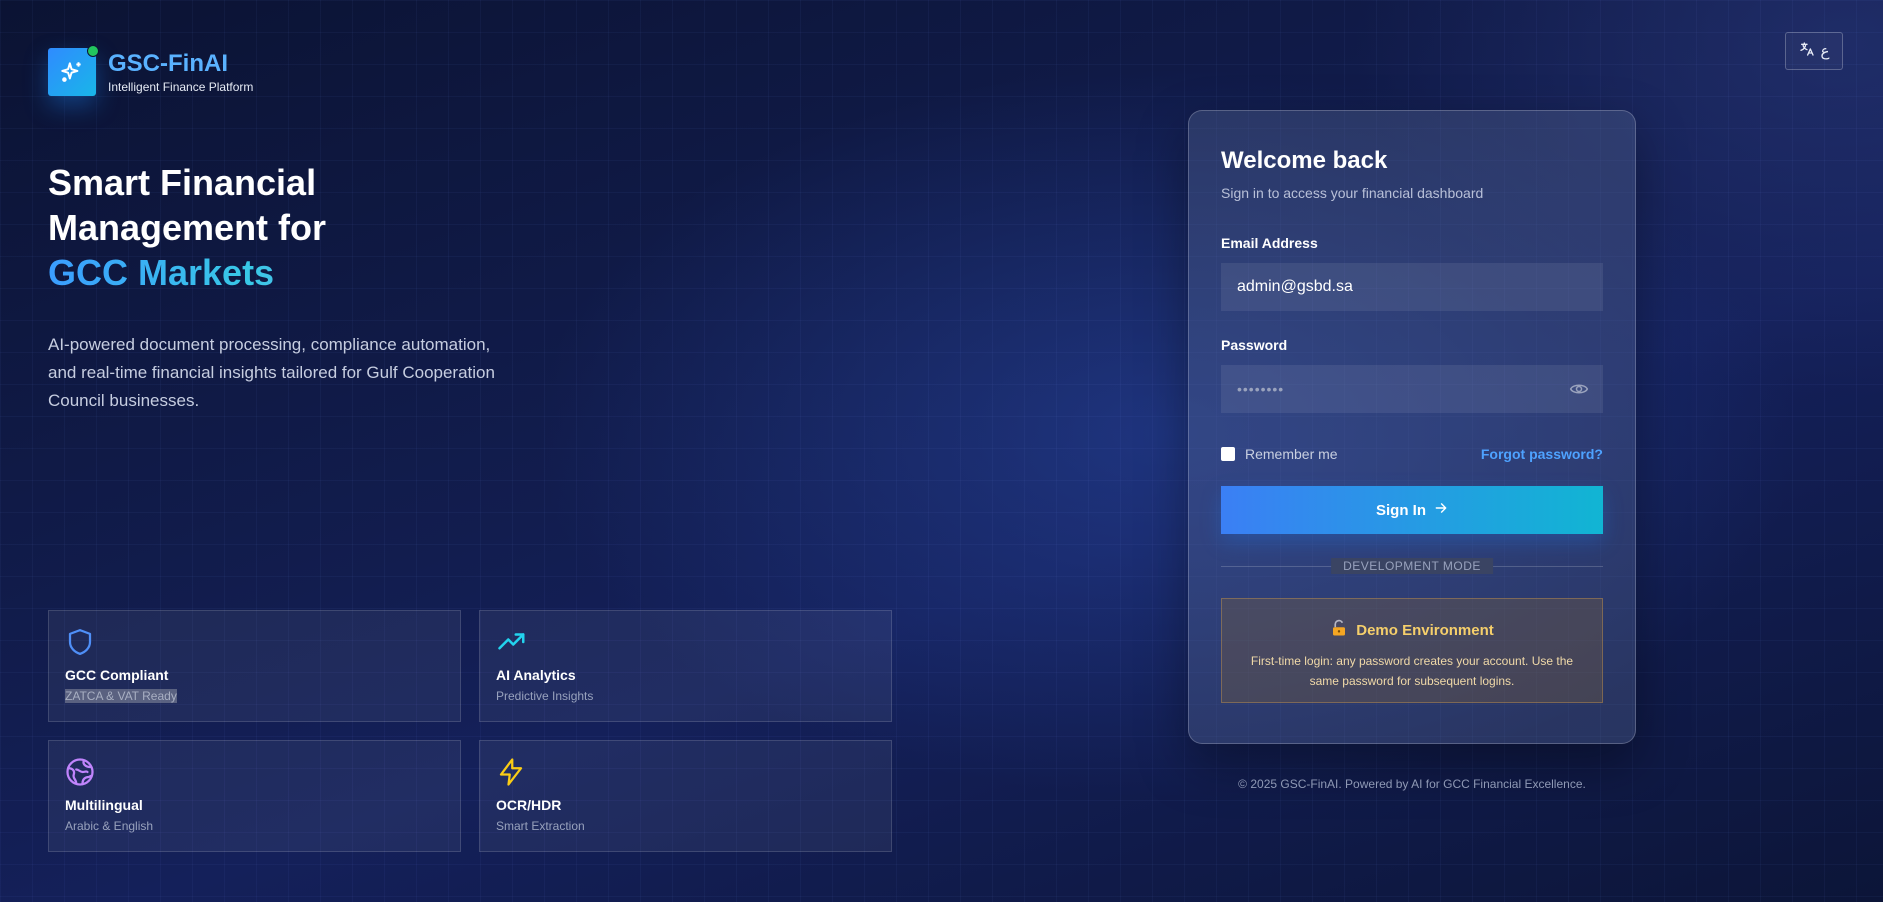 This screenshot has height=902, width=1883. Describe the element at coordinates (117, 675) in the screenshot. I see `feature-title: GCC Compliant` at that location.